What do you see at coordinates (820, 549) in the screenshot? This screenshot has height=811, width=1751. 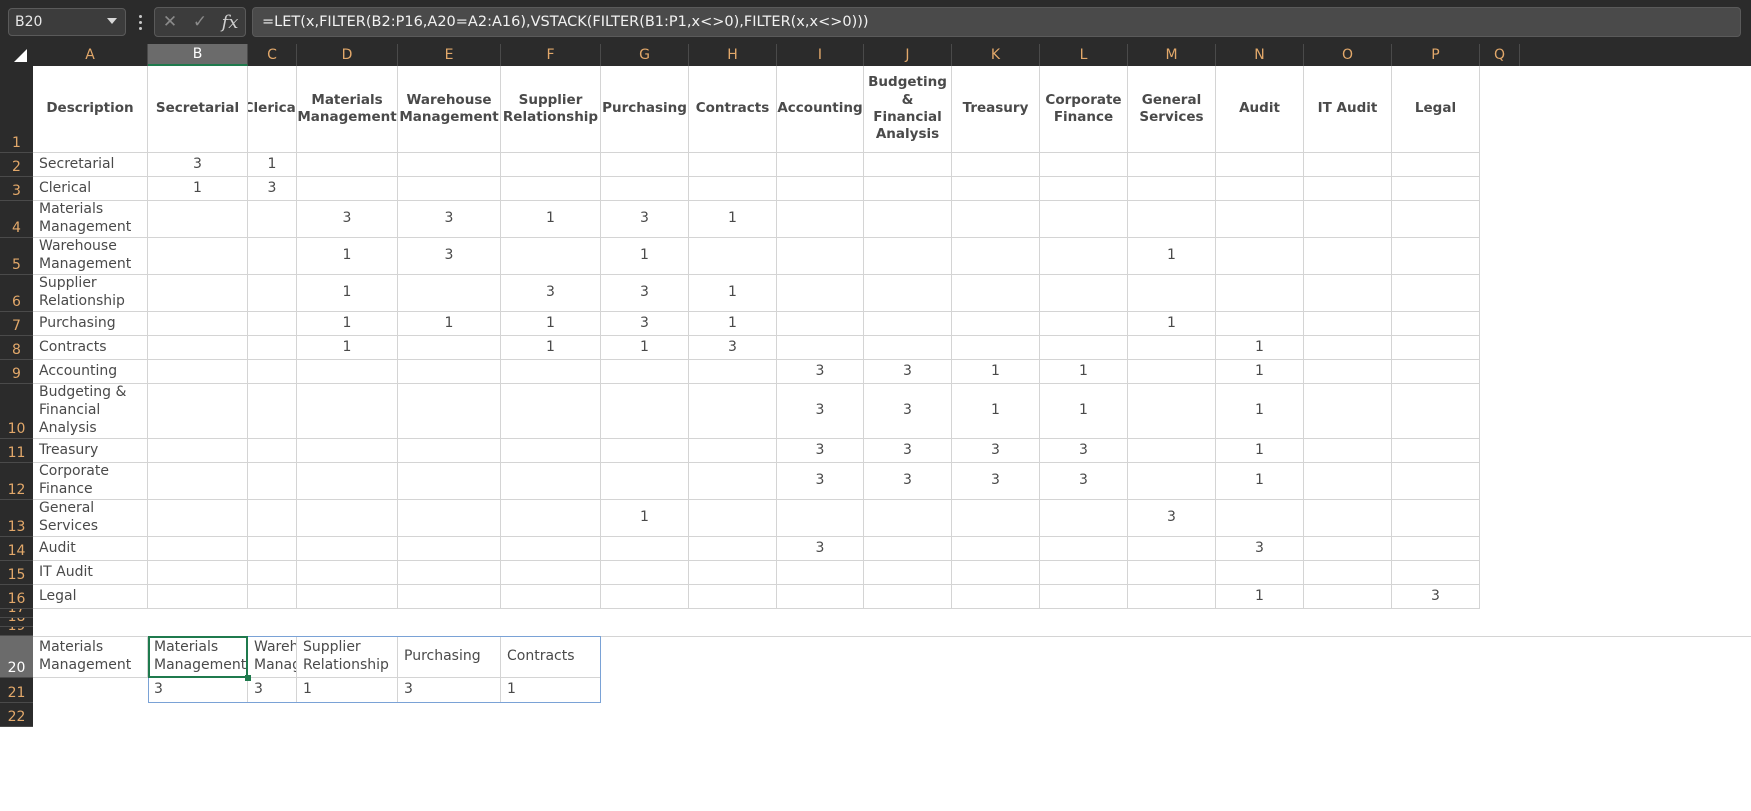 I see `matrix-cell-i14: 3` at bounding box center [820, 549].